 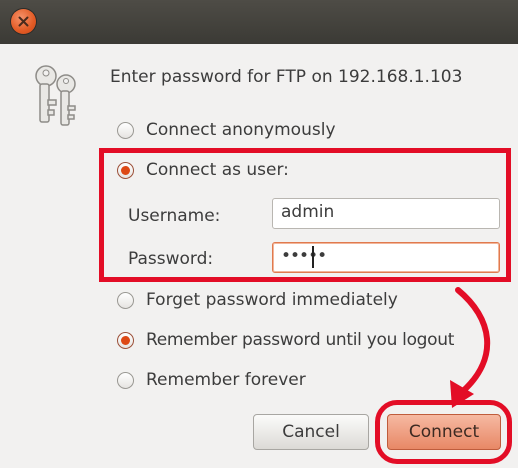 What do you see at coordinates (443, 432) in the screenshot?
I see `annotation-highlight-connect` at bounding box center [443, 432].